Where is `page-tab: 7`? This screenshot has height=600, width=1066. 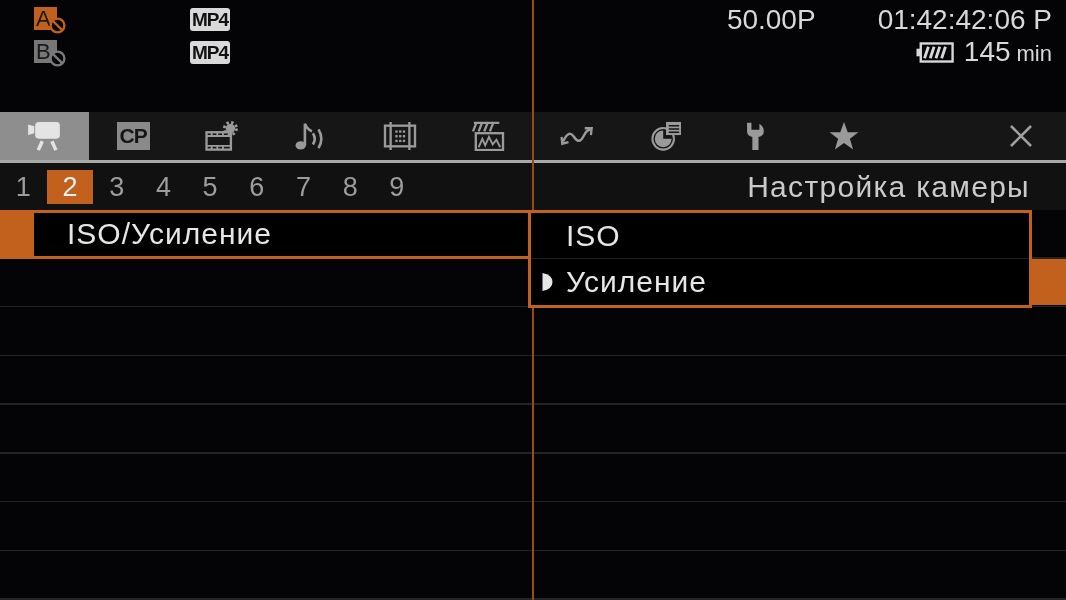 page-tab: 7 is located at coordinates (303, 186).